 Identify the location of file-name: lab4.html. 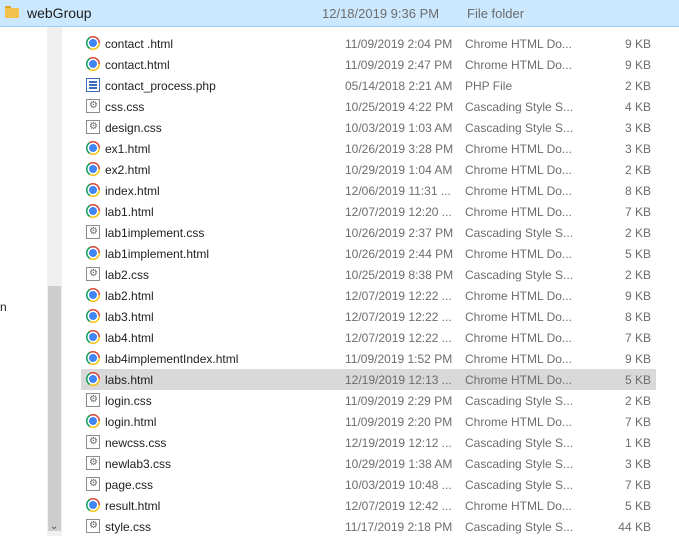
(129, 338).